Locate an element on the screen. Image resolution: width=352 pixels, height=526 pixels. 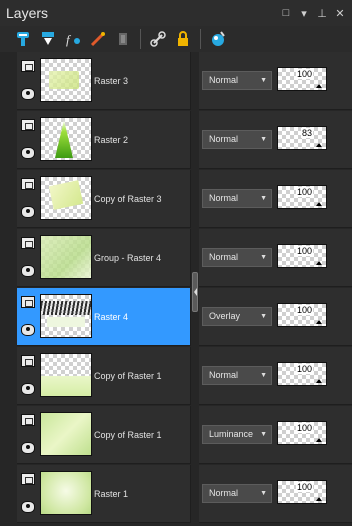
layer-item: Raster 3 is located at coordinates (104, 81).